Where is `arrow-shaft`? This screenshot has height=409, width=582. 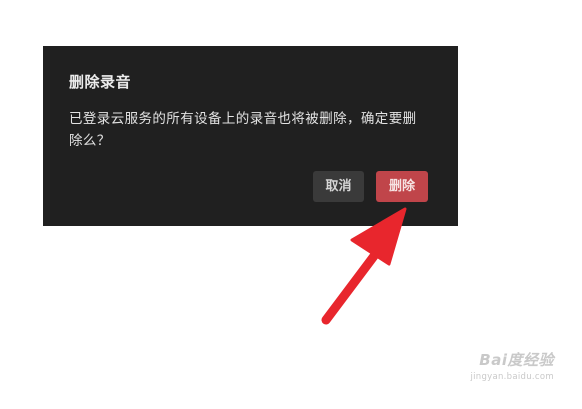 arrow-shaft is located at coordinates (351, 286).